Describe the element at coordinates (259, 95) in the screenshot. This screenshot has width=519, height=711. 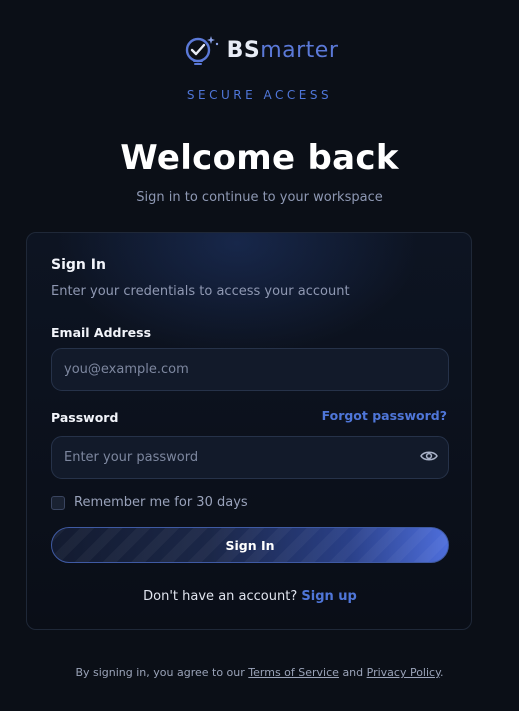
I see `brand-tagline: SECURE ACCESS` at that location.